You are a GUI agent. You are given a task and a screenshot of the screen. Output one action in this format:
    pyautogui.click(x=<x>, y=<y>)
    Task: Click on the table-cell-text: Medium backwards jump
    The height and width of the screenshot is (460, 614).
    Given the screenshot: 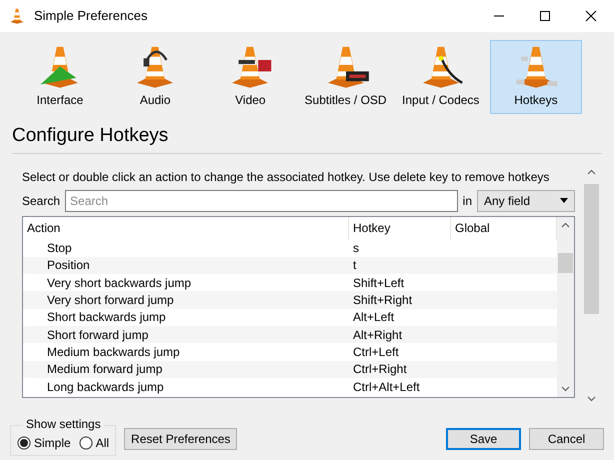 What is the action you would take?
    pyautogui.click(x=113, y=352)
    